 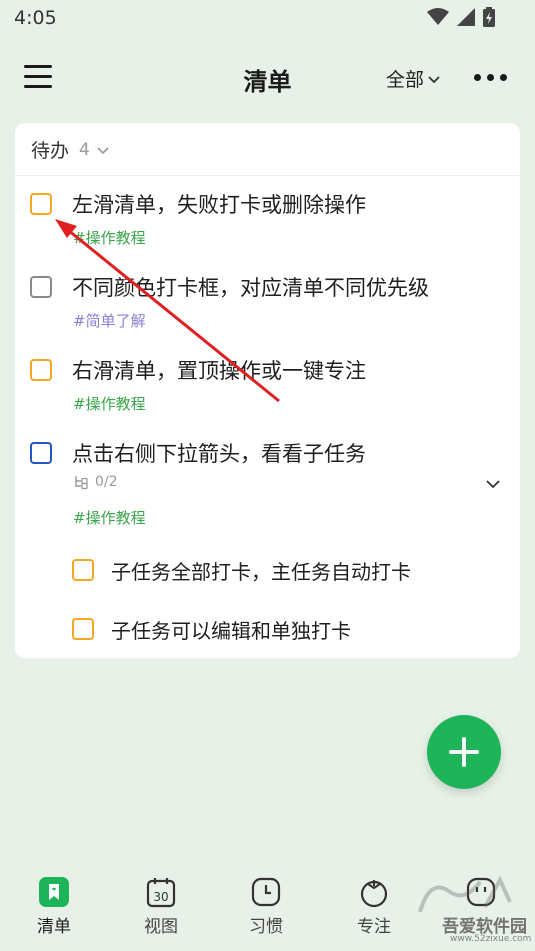 What do you see at coordinates (374, 894) in the screenshot?
I see `tomato-timer-icon` at bounding box center [374, 894].